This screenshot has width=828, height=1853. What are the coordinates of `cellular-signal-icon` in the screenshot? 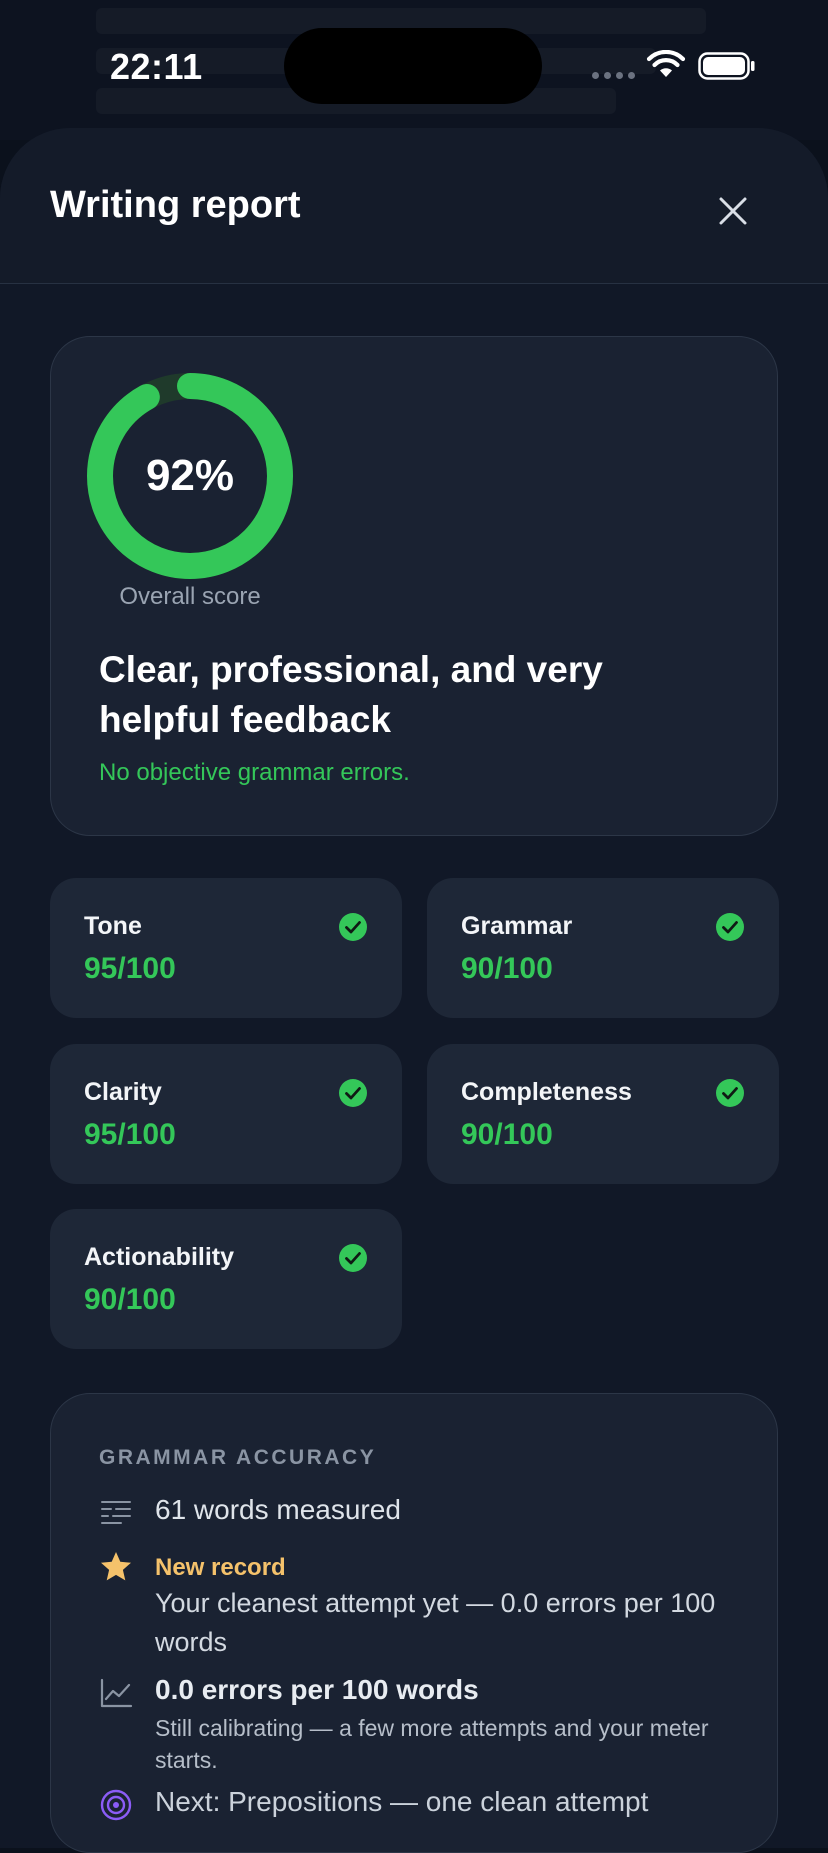 It's located at (613, 75).